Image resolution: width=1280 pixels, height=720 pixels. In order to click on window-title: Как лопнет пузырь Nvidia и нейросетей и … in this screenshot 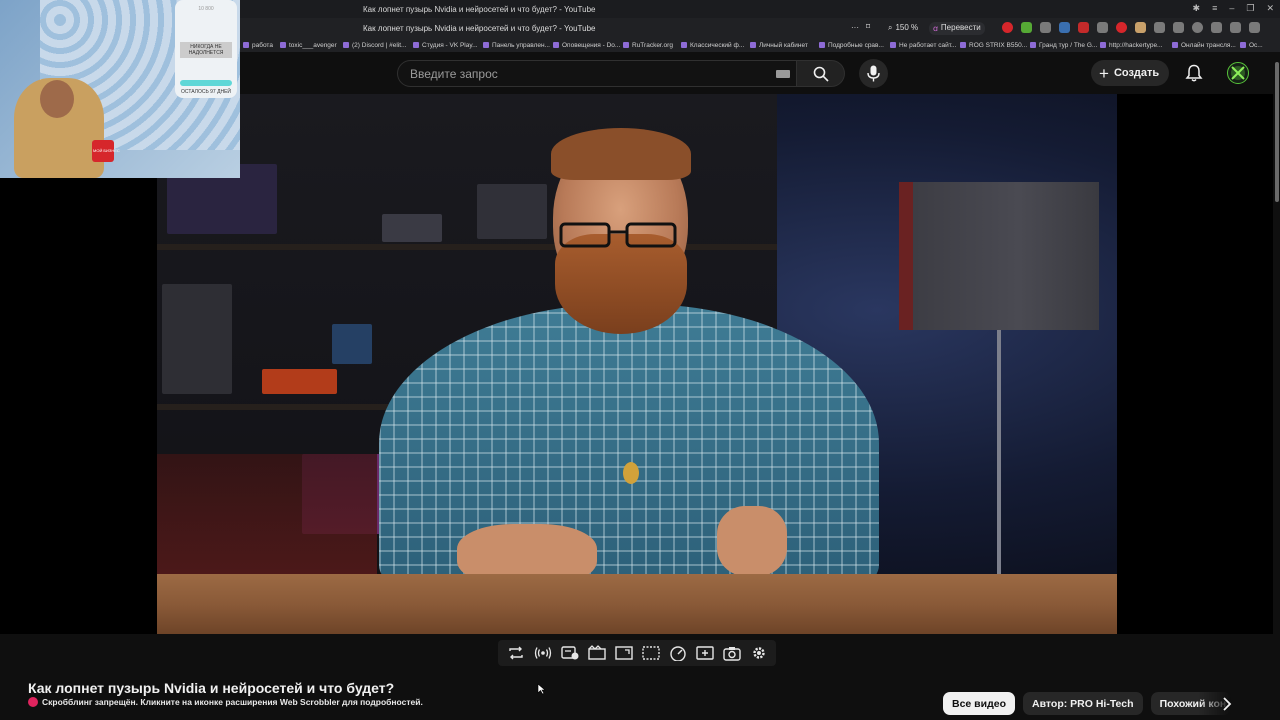, I will do `click(479, 9)`.